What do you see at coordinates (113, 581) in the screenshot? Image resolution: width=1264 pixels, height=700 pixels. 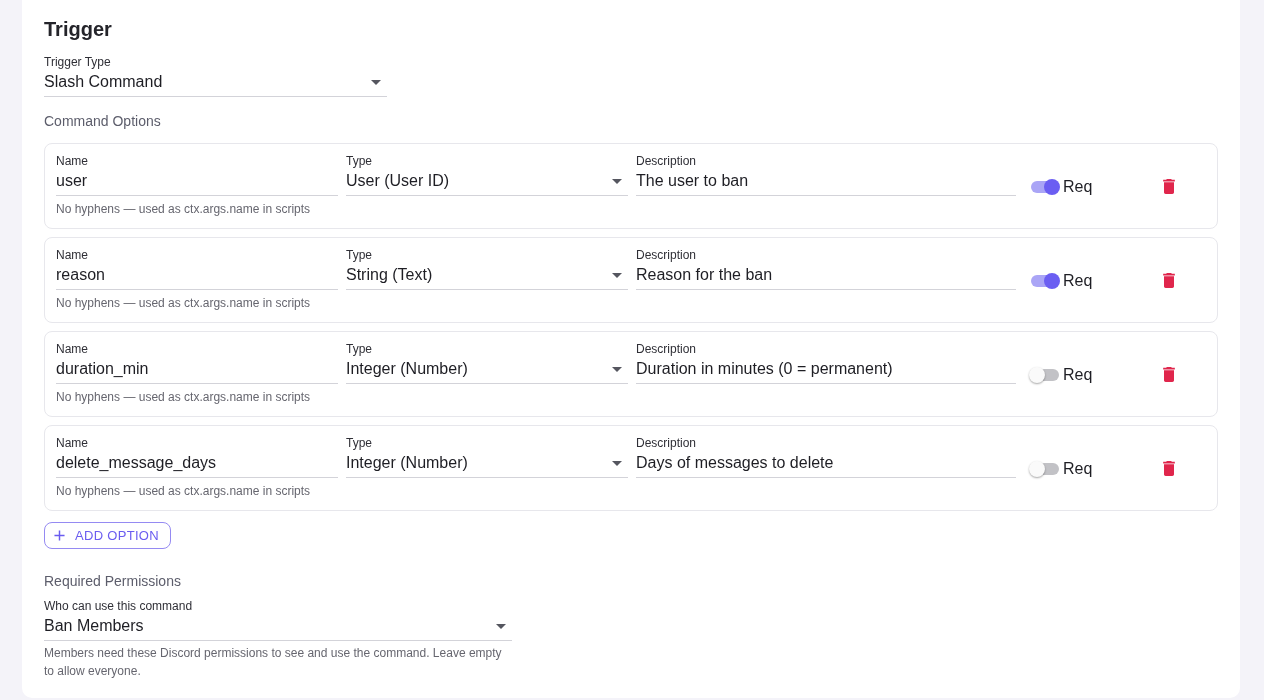 I see `section-heading: Required Permissions` at bounding box center [113, 581].